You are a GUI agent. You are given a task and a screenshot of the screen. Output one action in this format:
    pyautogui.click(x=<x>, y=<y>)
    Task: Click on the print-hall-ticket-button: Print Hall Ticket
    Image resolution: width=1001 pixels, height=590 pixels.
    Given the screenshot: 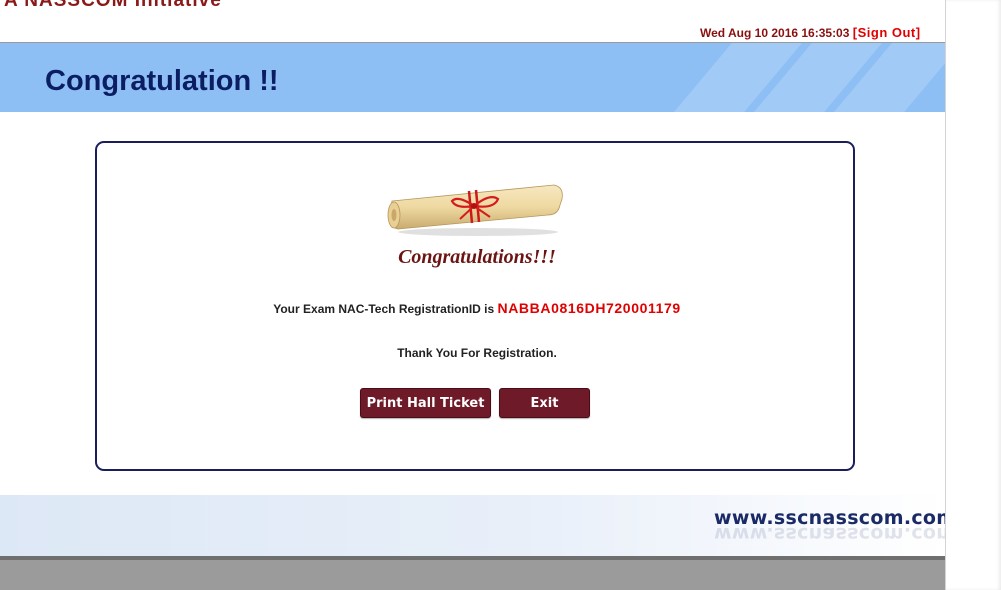 What is the action you would take?
    pyautogui.click(x=425, y=403)
    